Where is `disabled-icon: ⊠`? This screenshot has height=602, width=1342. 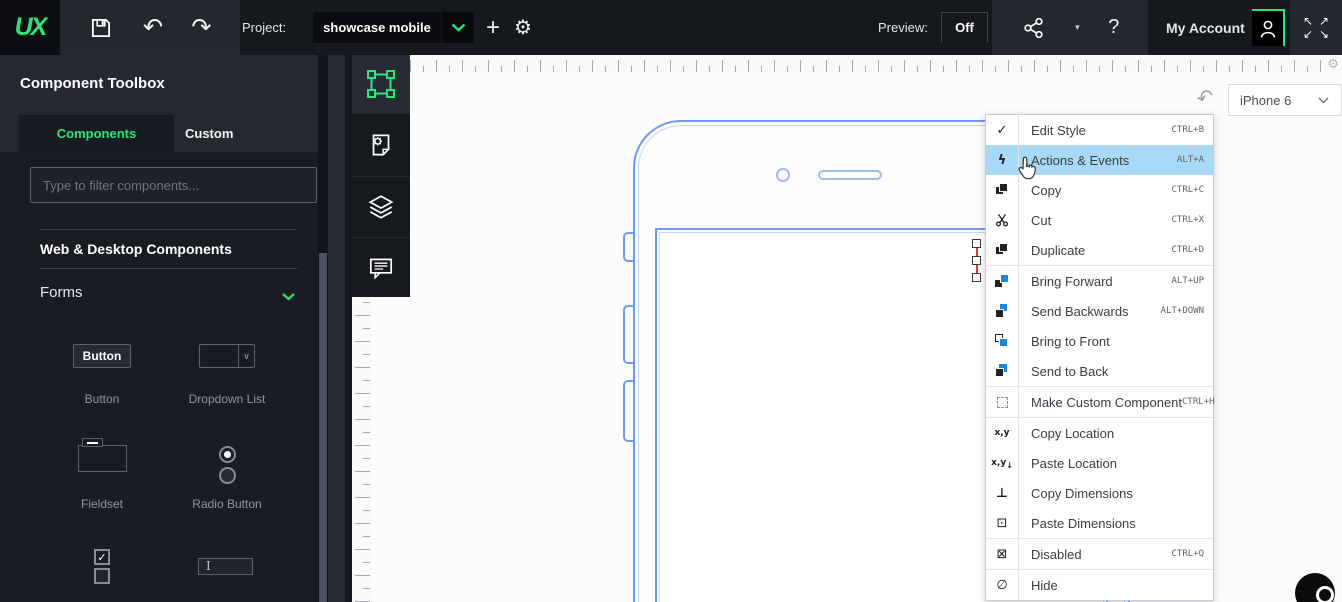 disabled-icon: ⊠ is located at coordinates (1002, 554).